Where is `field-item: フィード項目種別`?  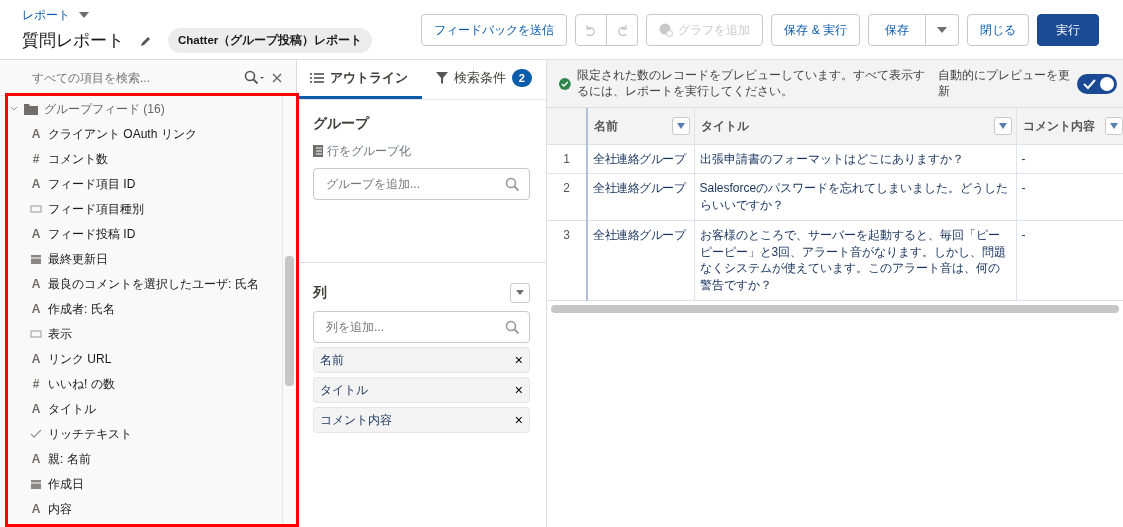 field-item: フィード項目種別 is located at coordinates (141, 208).